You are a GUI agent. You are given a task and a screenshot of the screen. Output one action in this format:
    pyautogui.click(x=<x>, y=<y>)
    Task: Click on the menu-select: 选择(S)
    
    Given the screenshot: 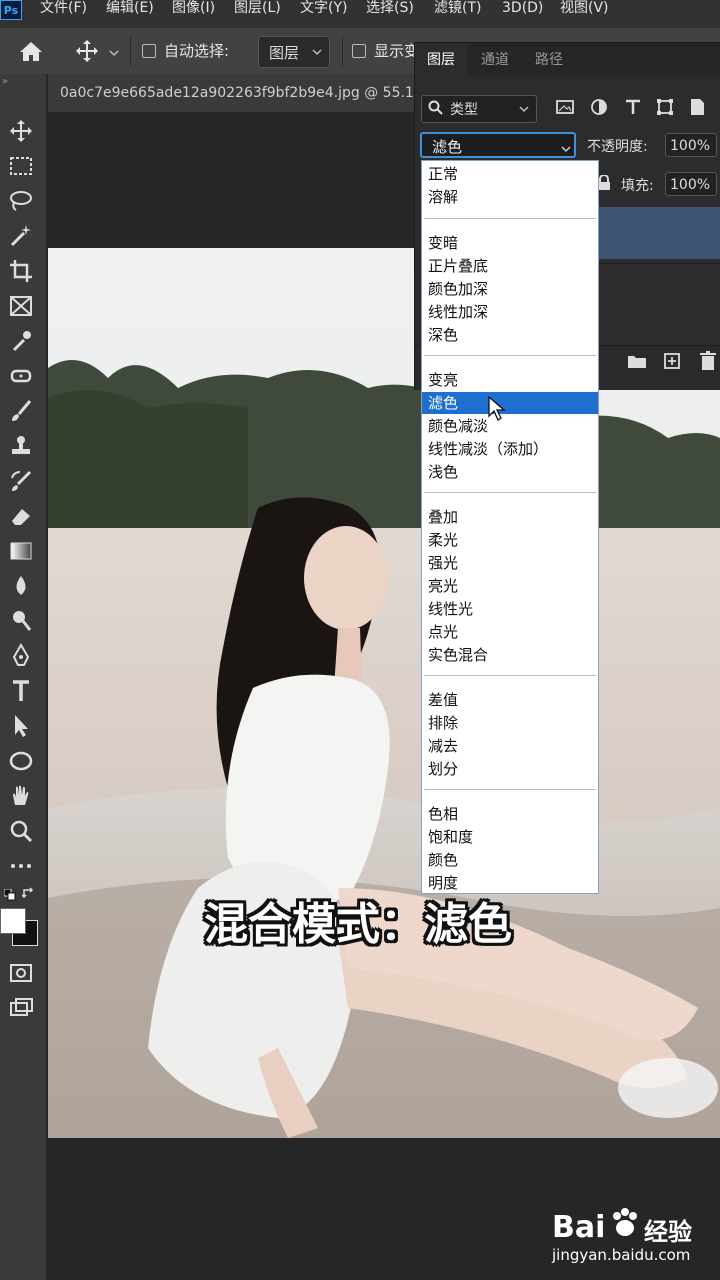 What is the action you would take?
    pyautogui.click(x=390, y=9)
    